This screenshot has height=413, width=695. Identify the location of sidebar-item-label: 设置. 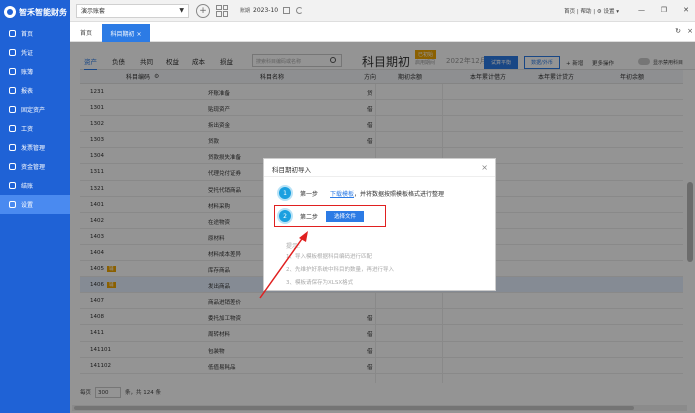
(27, 205).